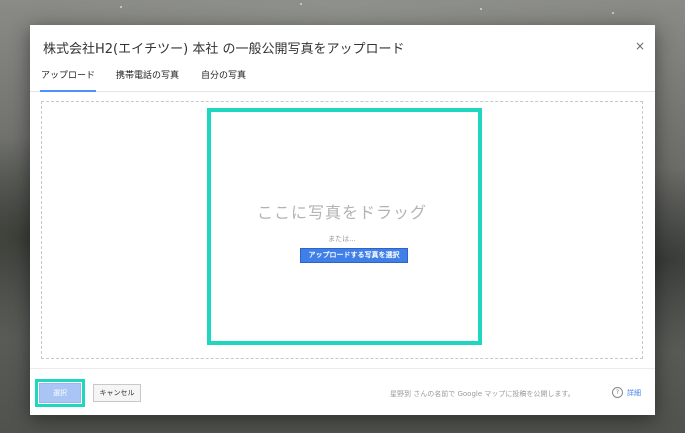 The image size is (685, 433). What do you see at coordinates (634, 393) in the screenshot?
I see `details-link: 詳細` at bounding box center [634, 393].